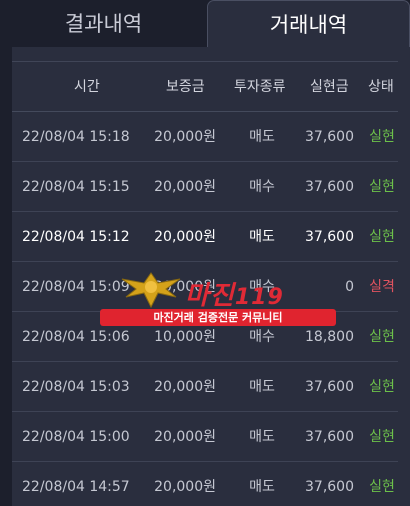  What do you see at coordinates (76, 237) in the screenshot?
I see `cell-time: 22/08/04 15:12` at bounding box center [76, 237].